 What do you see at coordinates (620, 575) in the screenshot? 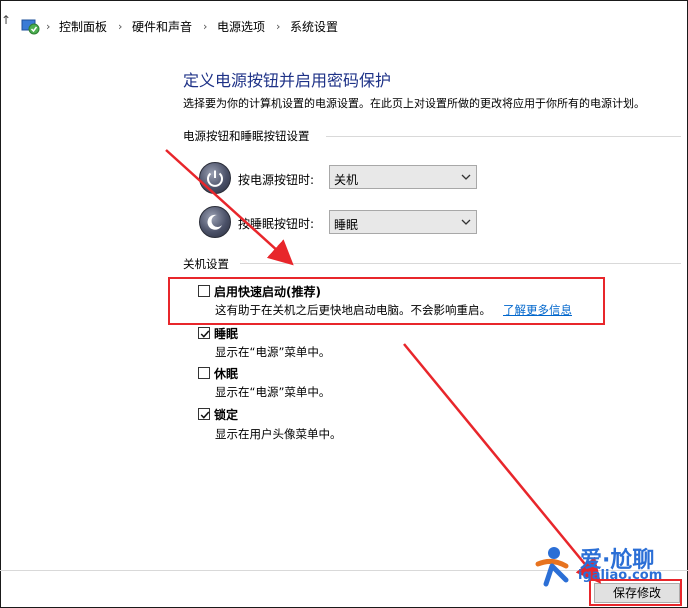
I see `watermark-site: igaliao.com` at bounding box center [620, 575].